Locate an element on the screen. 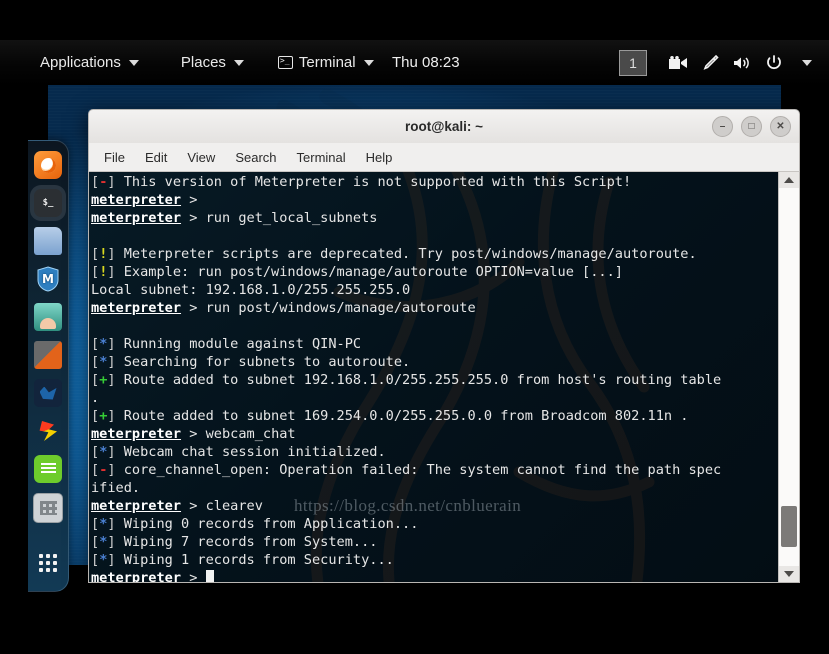 The height and width of the screenshot is (654, 829). metasploit-icon: M is located at coordinates (48, 279).